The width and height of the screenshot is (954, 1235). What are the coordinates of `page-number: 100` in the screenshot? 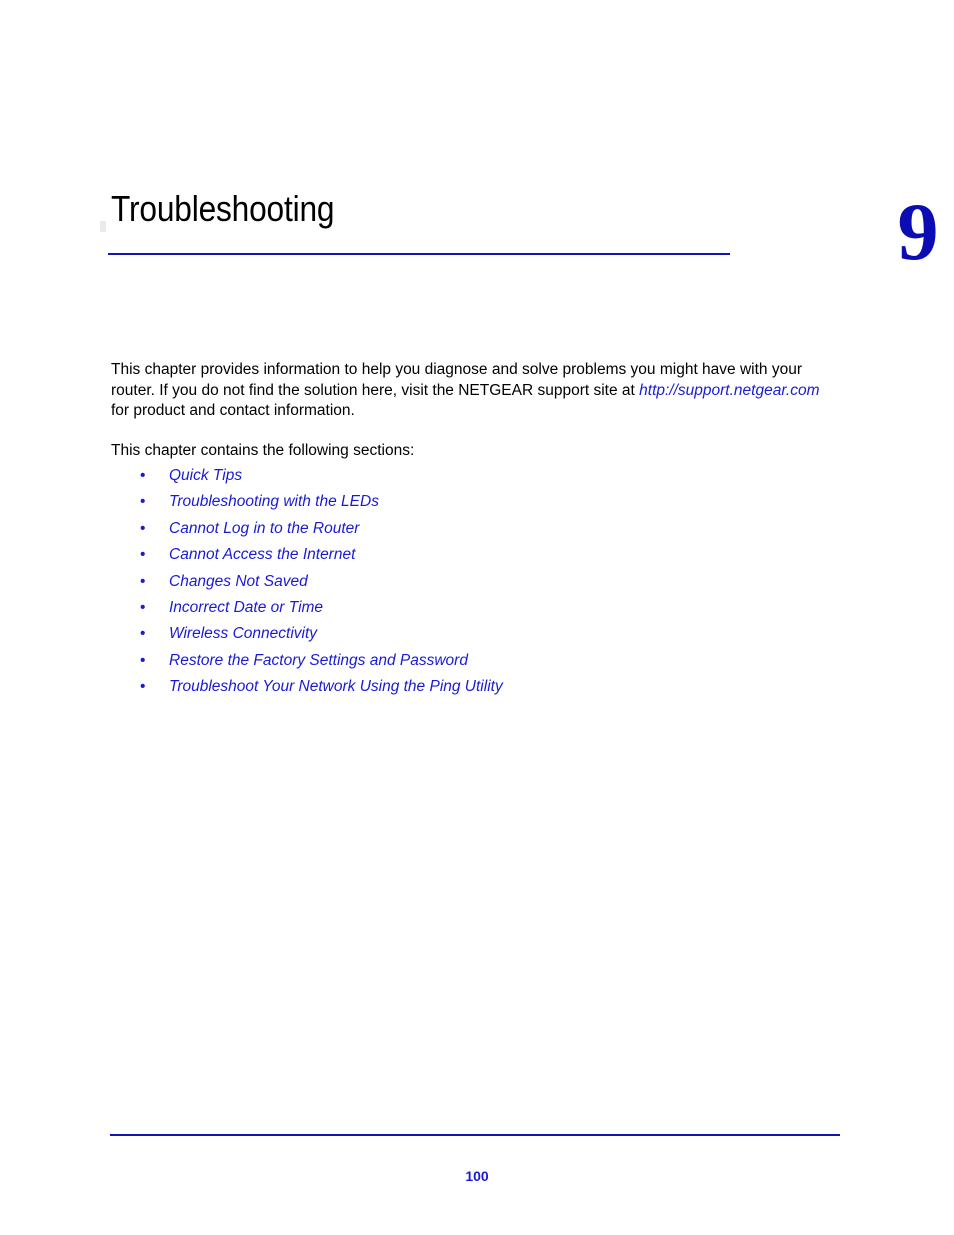 It's located at (477, 1176).